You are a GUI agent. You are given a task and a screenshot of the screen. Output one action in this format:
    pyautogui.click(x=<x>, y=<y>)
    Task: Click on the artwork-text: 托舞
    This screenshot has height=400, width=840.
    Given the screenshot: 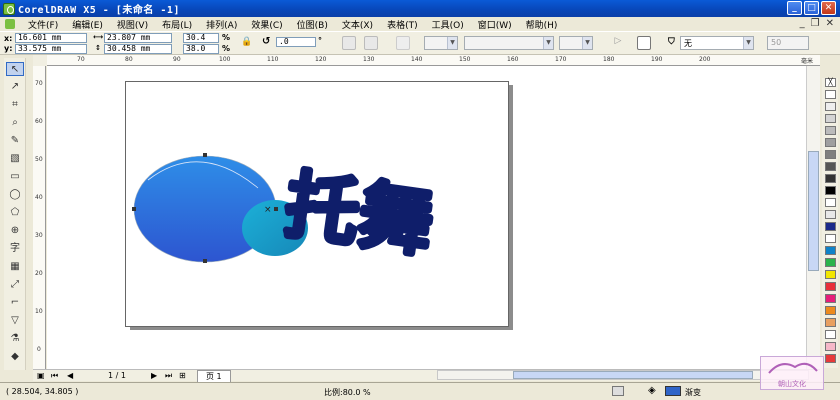 What is the action you would take?
    pyautogui.click(x=359, y=214)
    